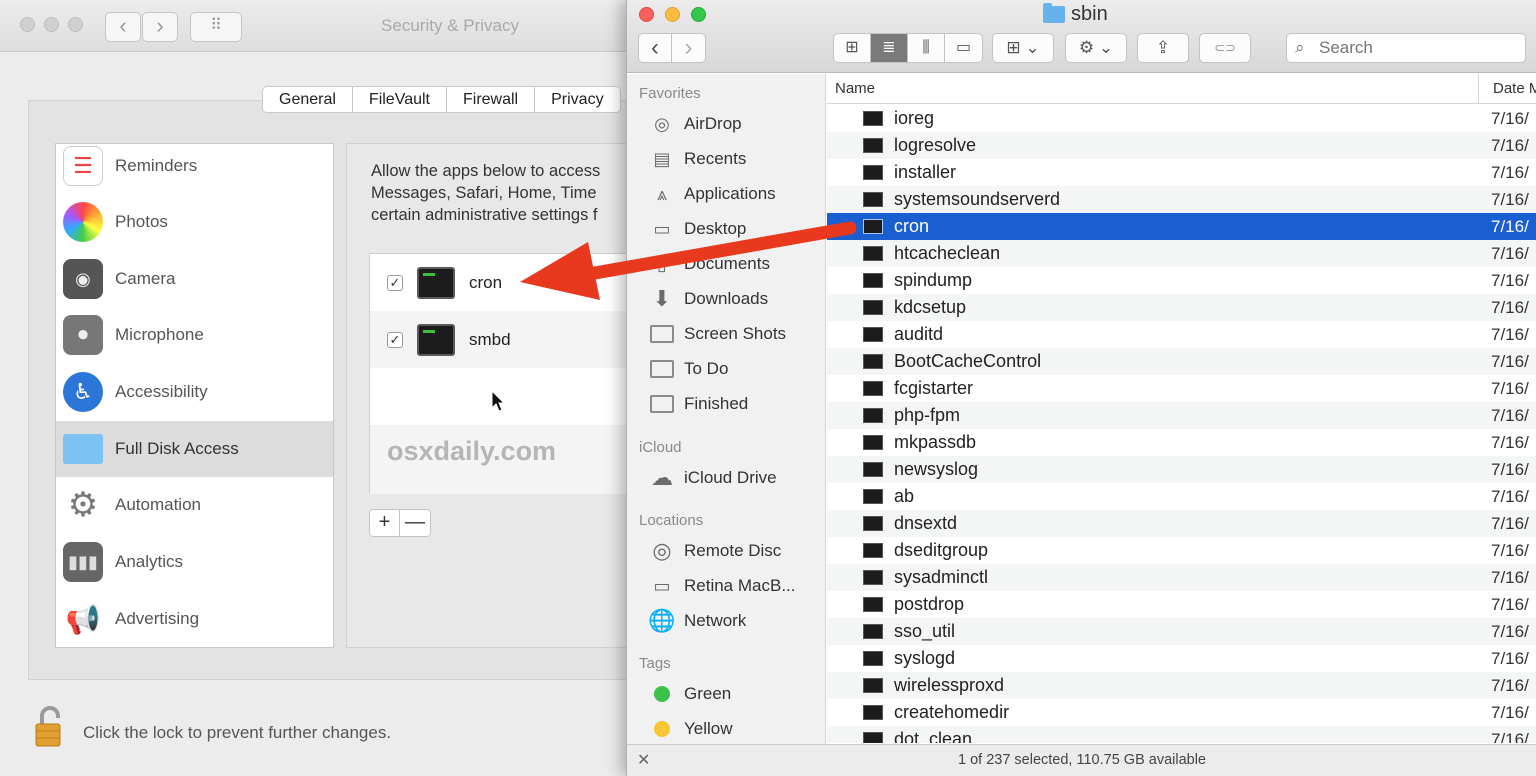 This screenshot has height=776, width=1536. Describe the element at coordinates (1181, 658) in the screenshot. I see `file-row: syslogd 7/16/` at that location.